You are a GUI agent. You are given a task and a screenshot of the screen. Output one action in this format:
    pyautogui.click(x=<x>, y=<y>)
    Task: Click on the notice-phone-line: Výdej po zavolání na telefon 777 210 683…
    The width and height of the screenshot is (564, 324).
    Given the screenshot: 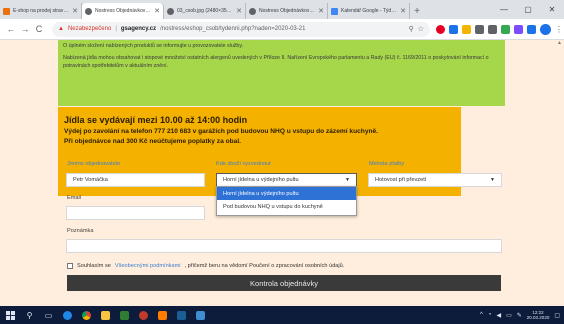 What is the action you would take?
    pyautogui.click(x=221, y=131)
    